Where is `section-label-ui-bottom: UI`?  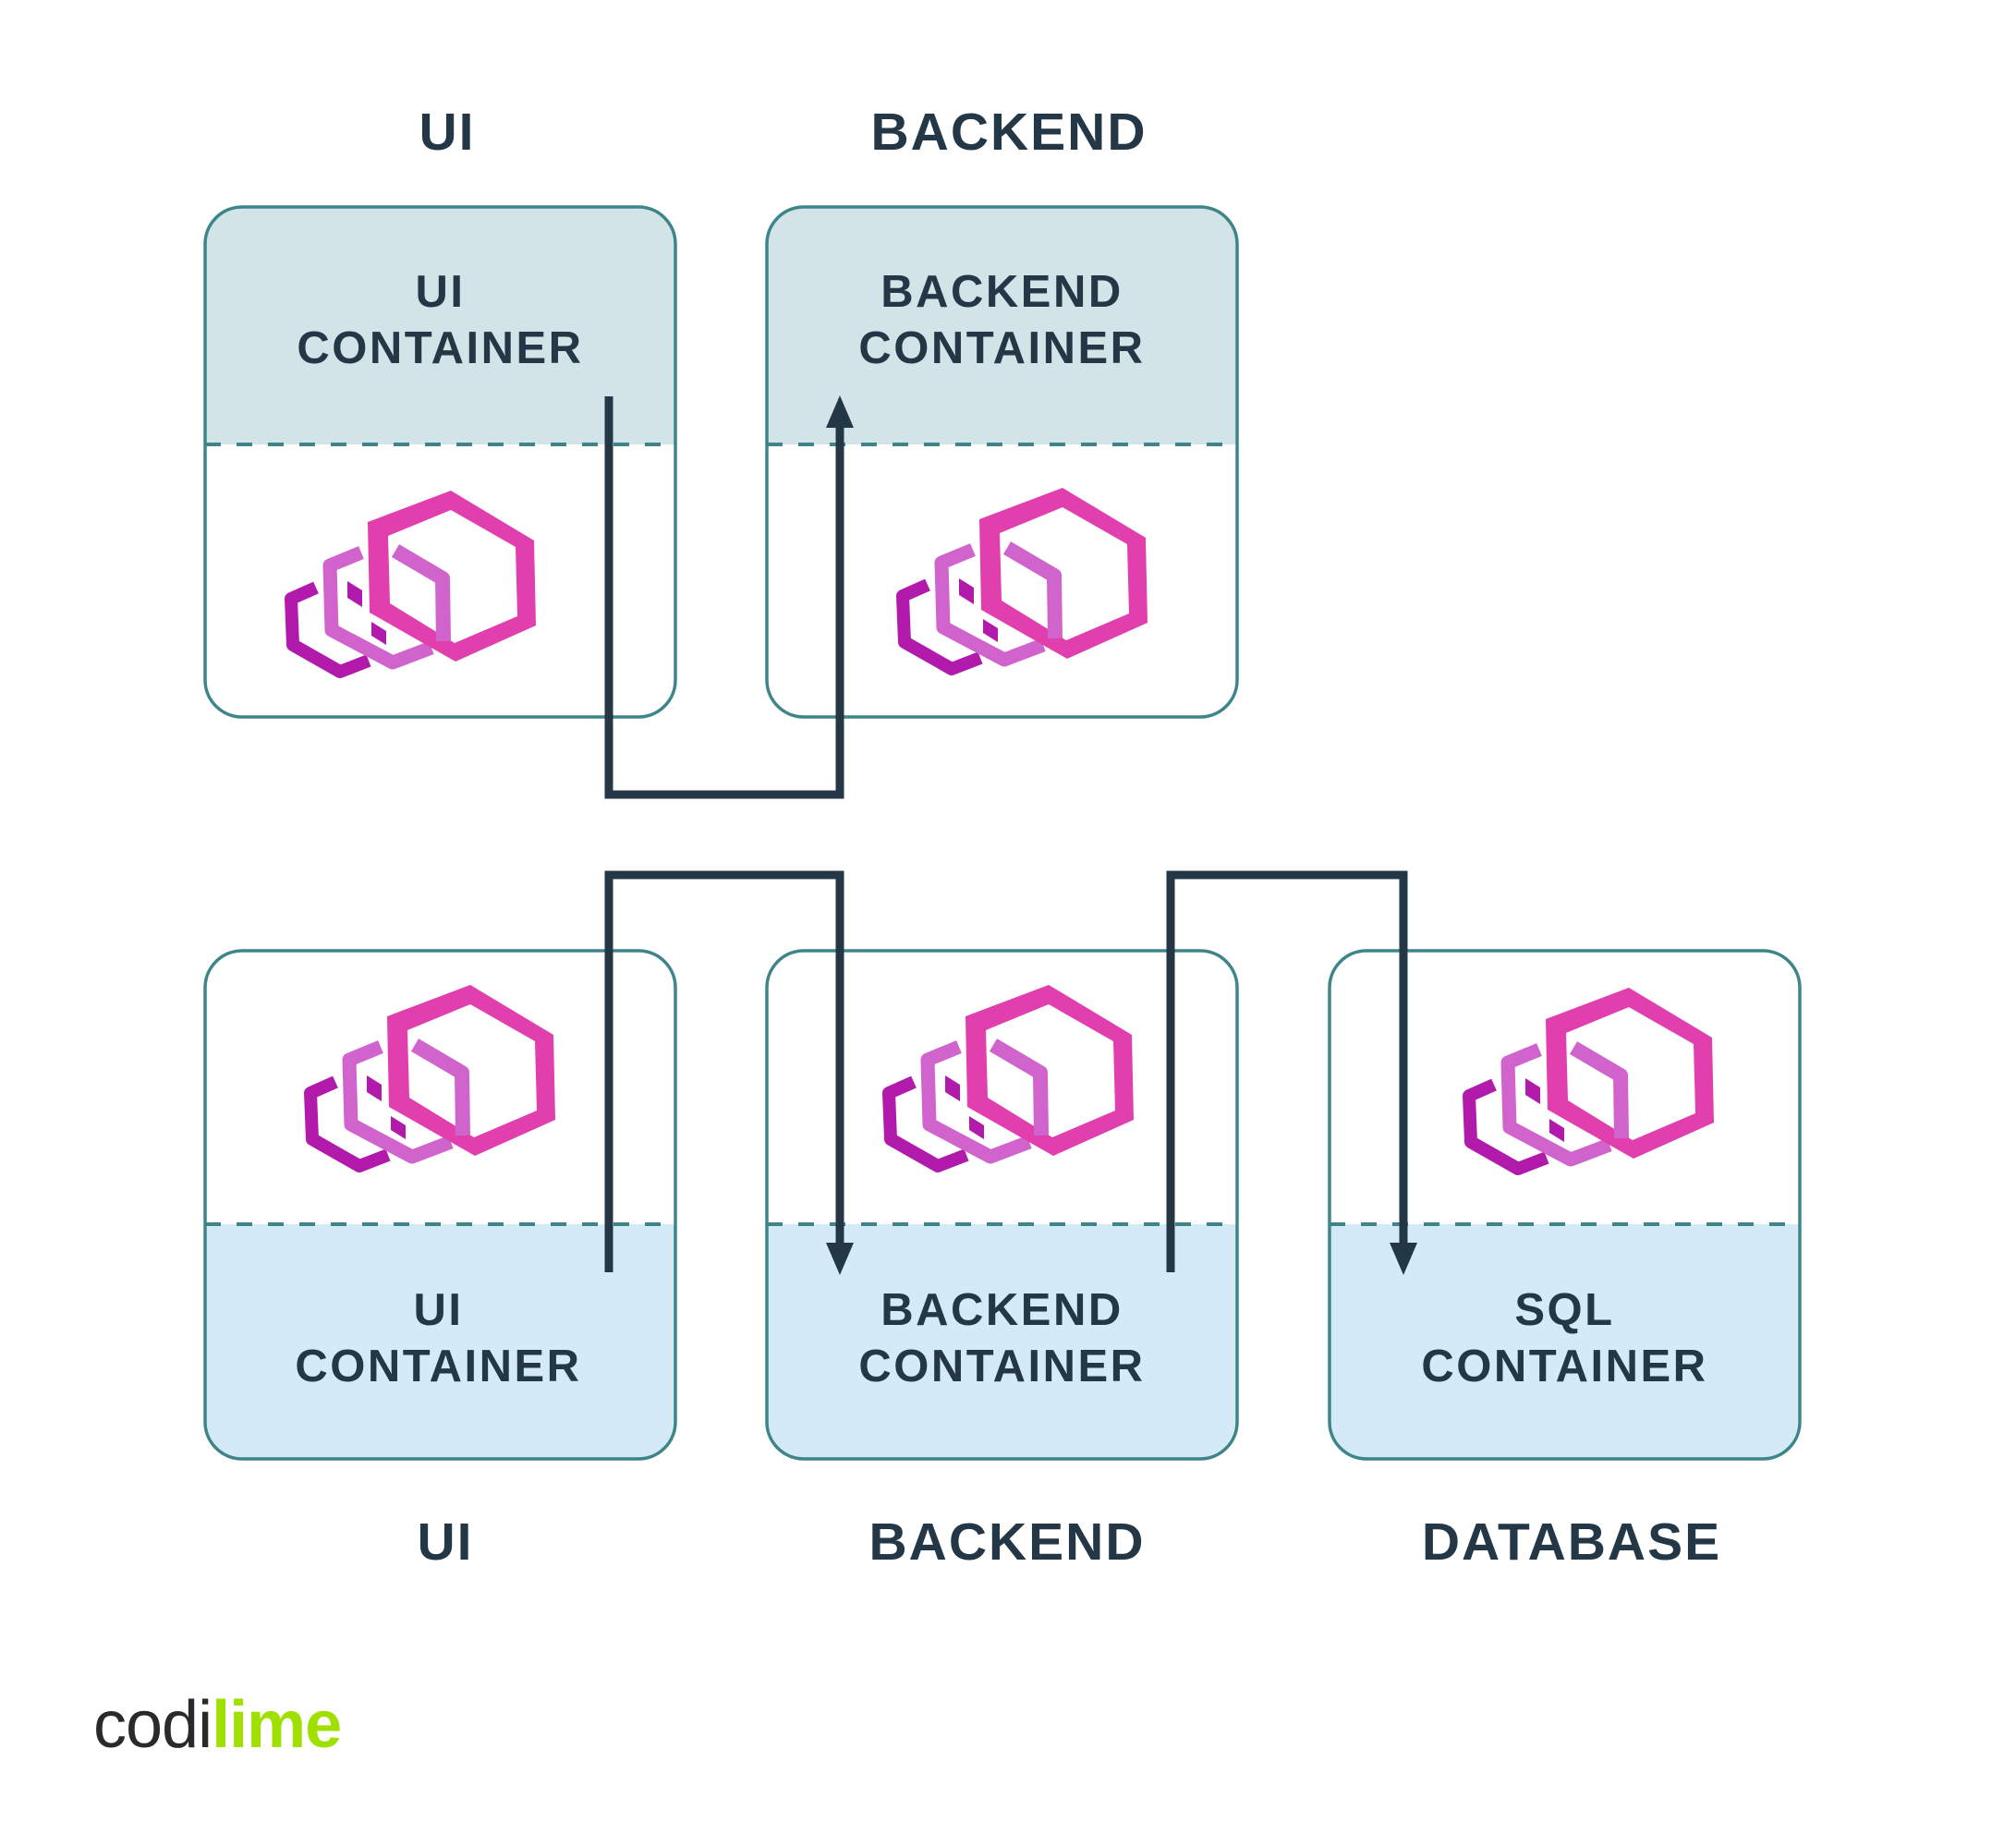
section-label-ui-bottom: UI is located at coordinates (445, 1542).